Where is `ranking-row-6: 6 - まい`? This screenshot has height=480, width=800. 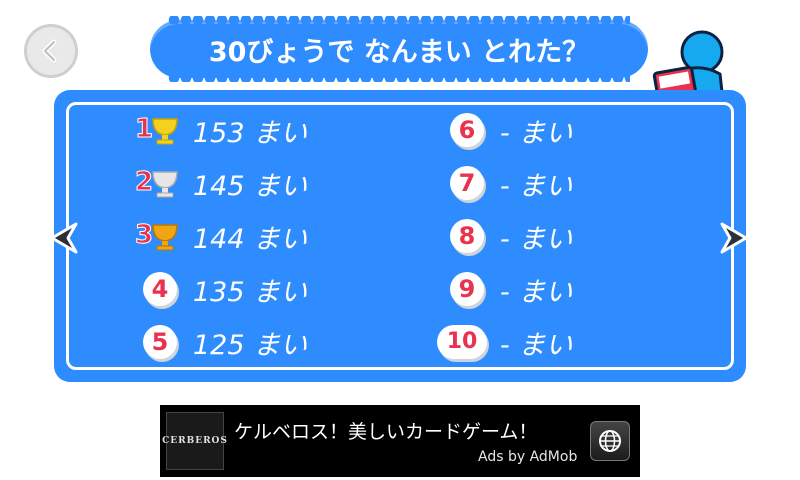
ranking-row-6: 6 - まい is located at coordinates (506, 130).